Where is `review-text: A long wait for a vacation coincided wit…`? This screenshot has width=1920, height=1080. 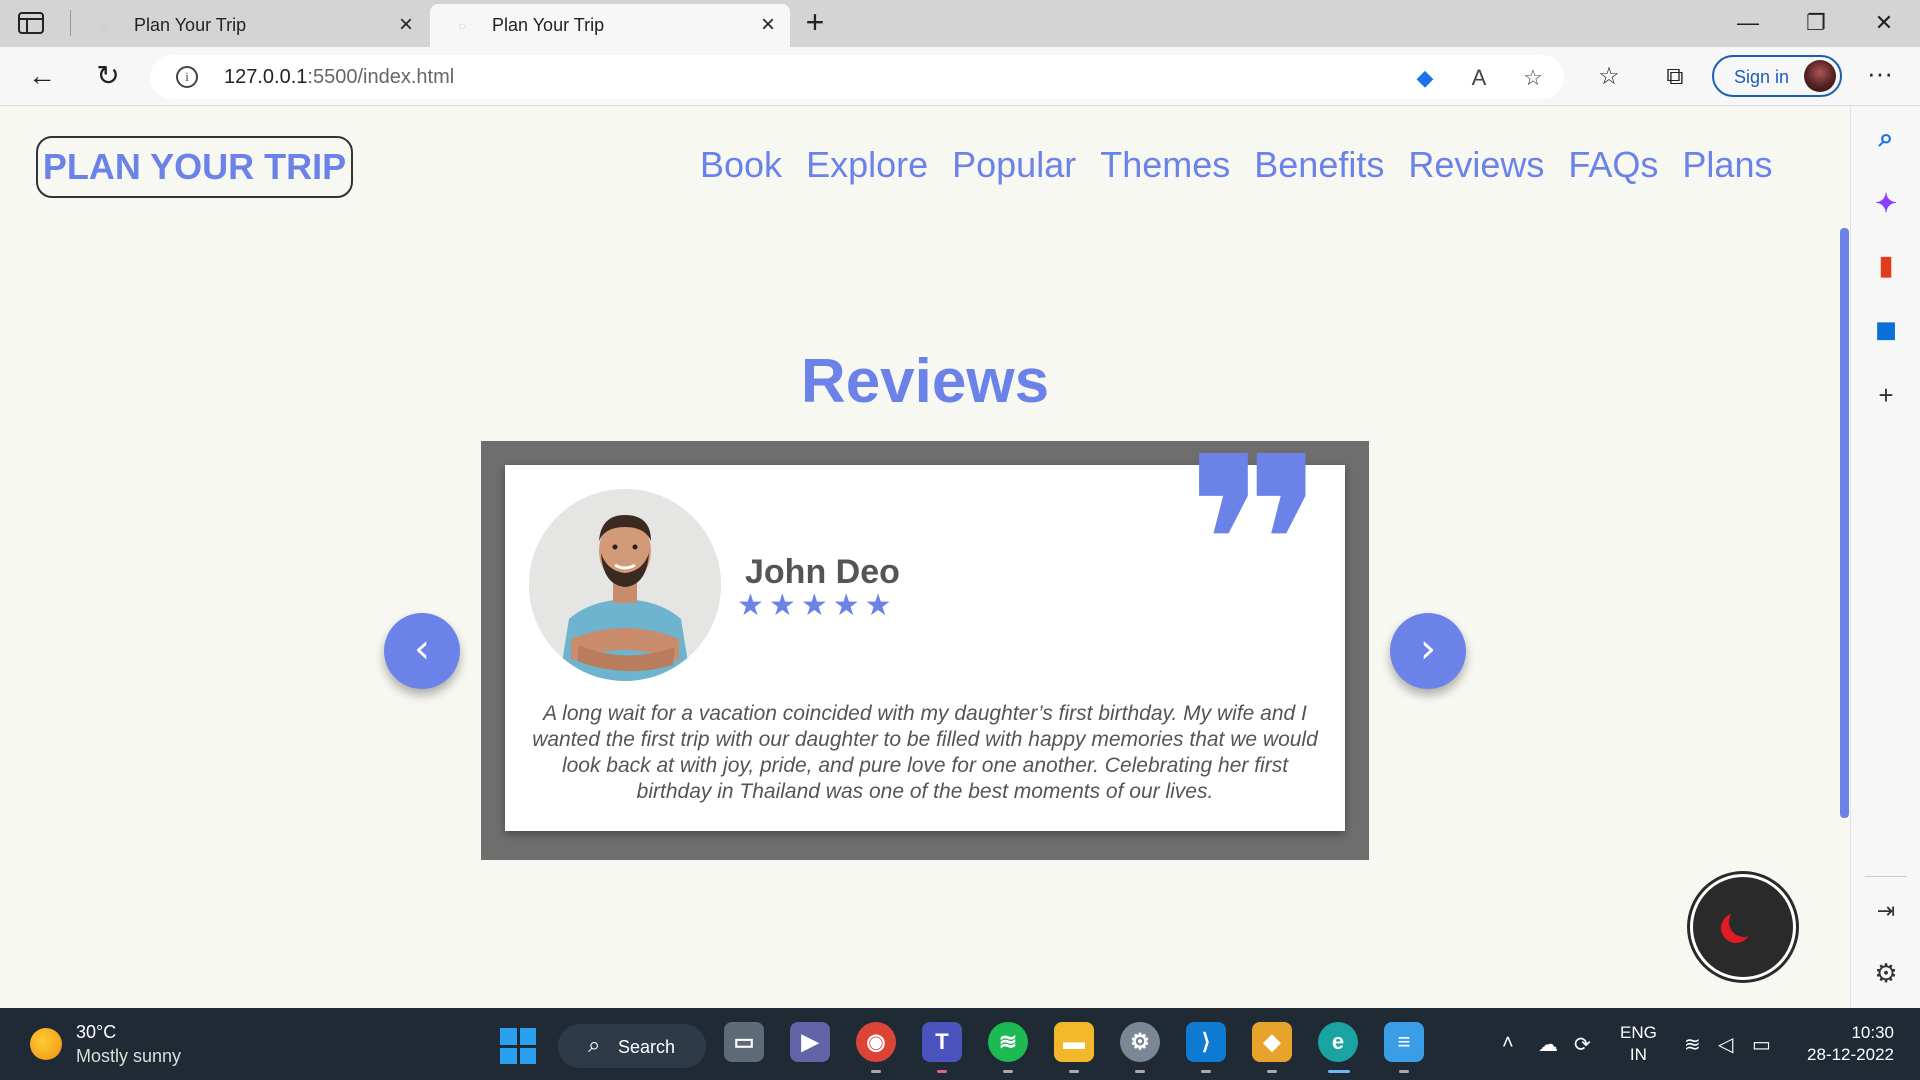 review-text: A long wait for a vacation coincided wit… is located at coordinates (925, 752).